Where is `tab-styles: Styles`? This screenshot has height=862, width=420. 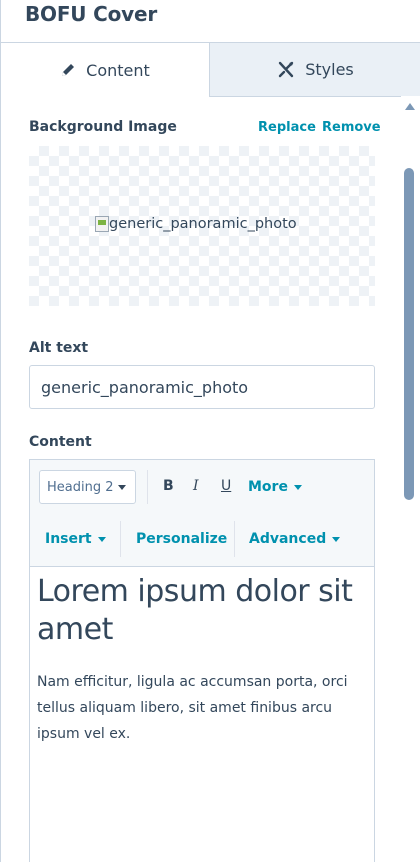
tab-styles: Styles is located at coordinates (315, 70).